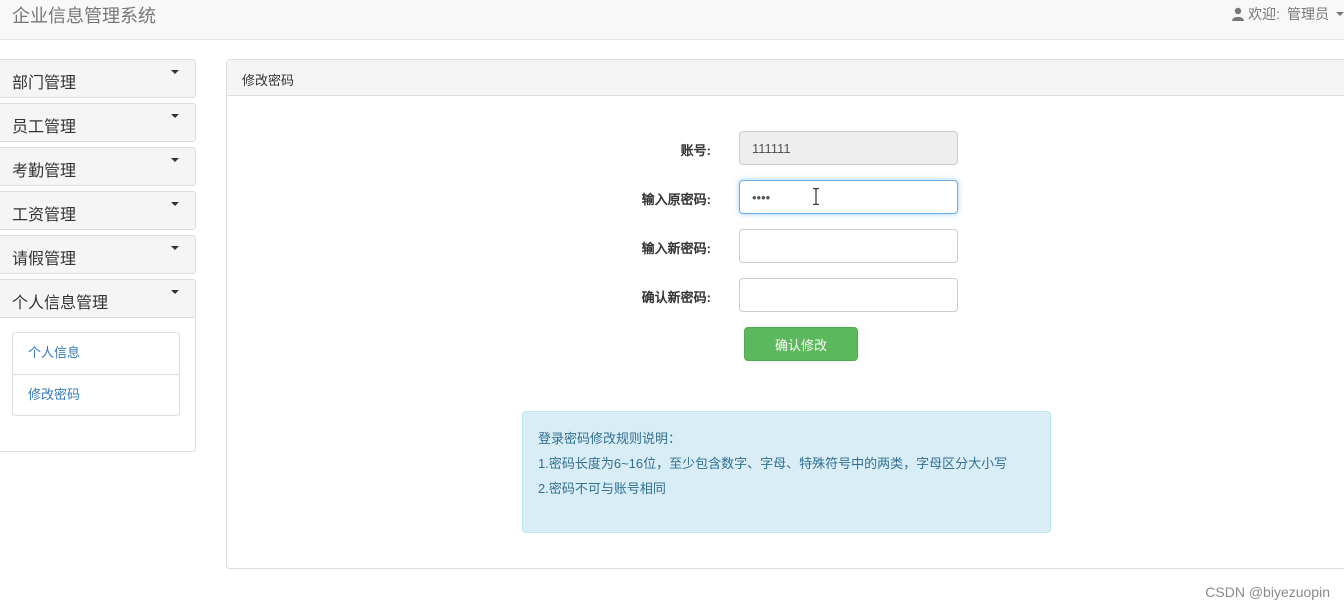 The height and width of the screenshot is (608, 1344). I want to click on panel-title: 修改密码, so click(785, 78).